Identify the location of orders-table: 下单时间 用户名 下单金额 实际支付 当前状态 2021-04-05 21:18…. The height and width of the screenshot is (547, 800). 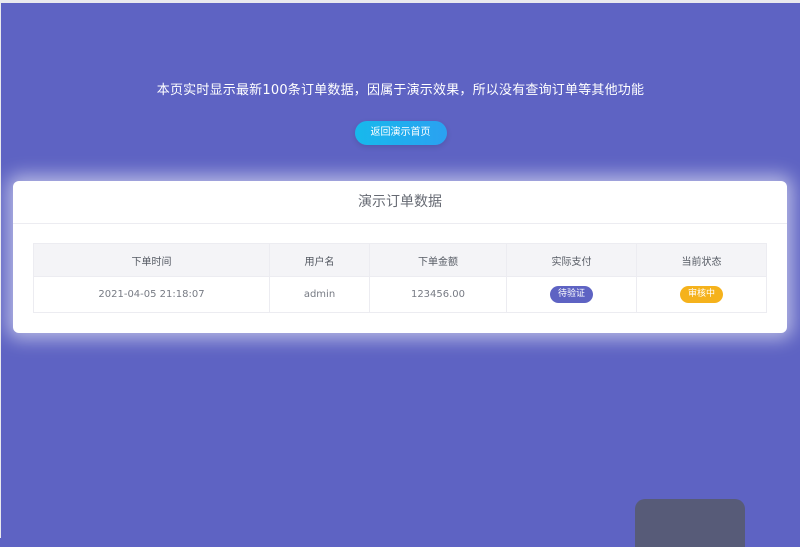
(400, 278).